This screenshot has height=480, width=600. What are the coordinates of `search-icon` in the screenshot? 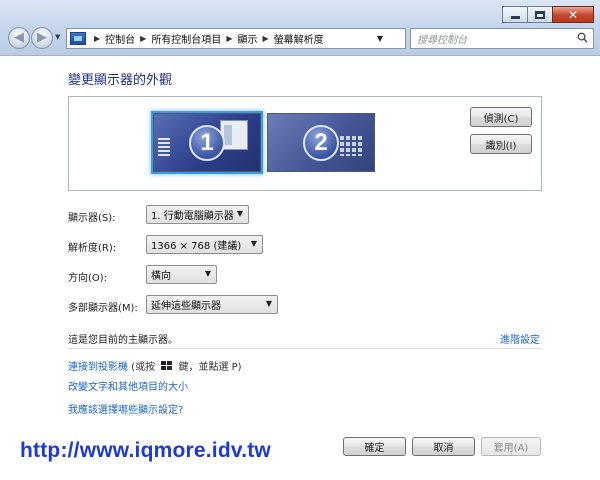 It's located at (582, 37).